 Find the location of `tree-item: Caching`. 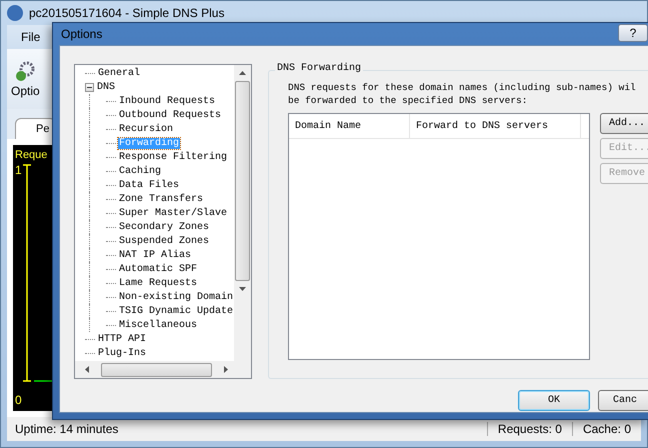

tree-item: Caching is located at coordinates (140, 171).